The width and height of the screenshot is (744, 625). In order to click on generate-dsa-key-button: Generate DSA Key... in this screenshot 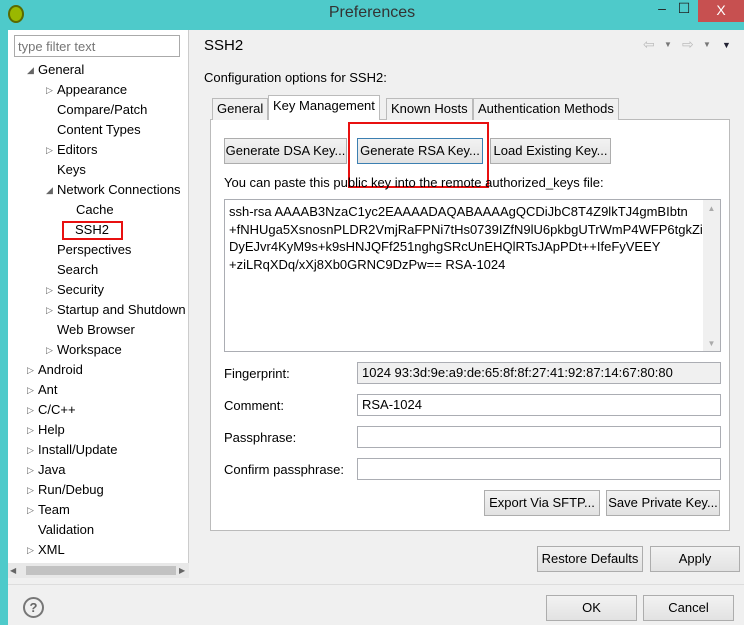, I will do `click(285, 151)`.